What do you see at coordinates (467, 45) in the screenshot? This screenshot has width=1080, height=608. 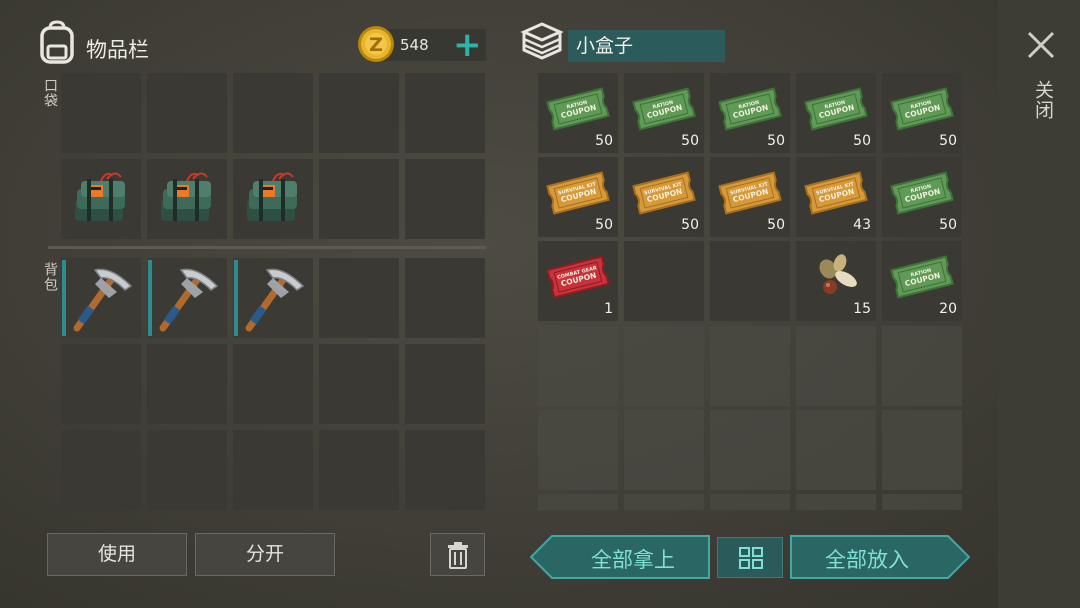 I see `add-currency-button: +` at bounding box center [467, 45].